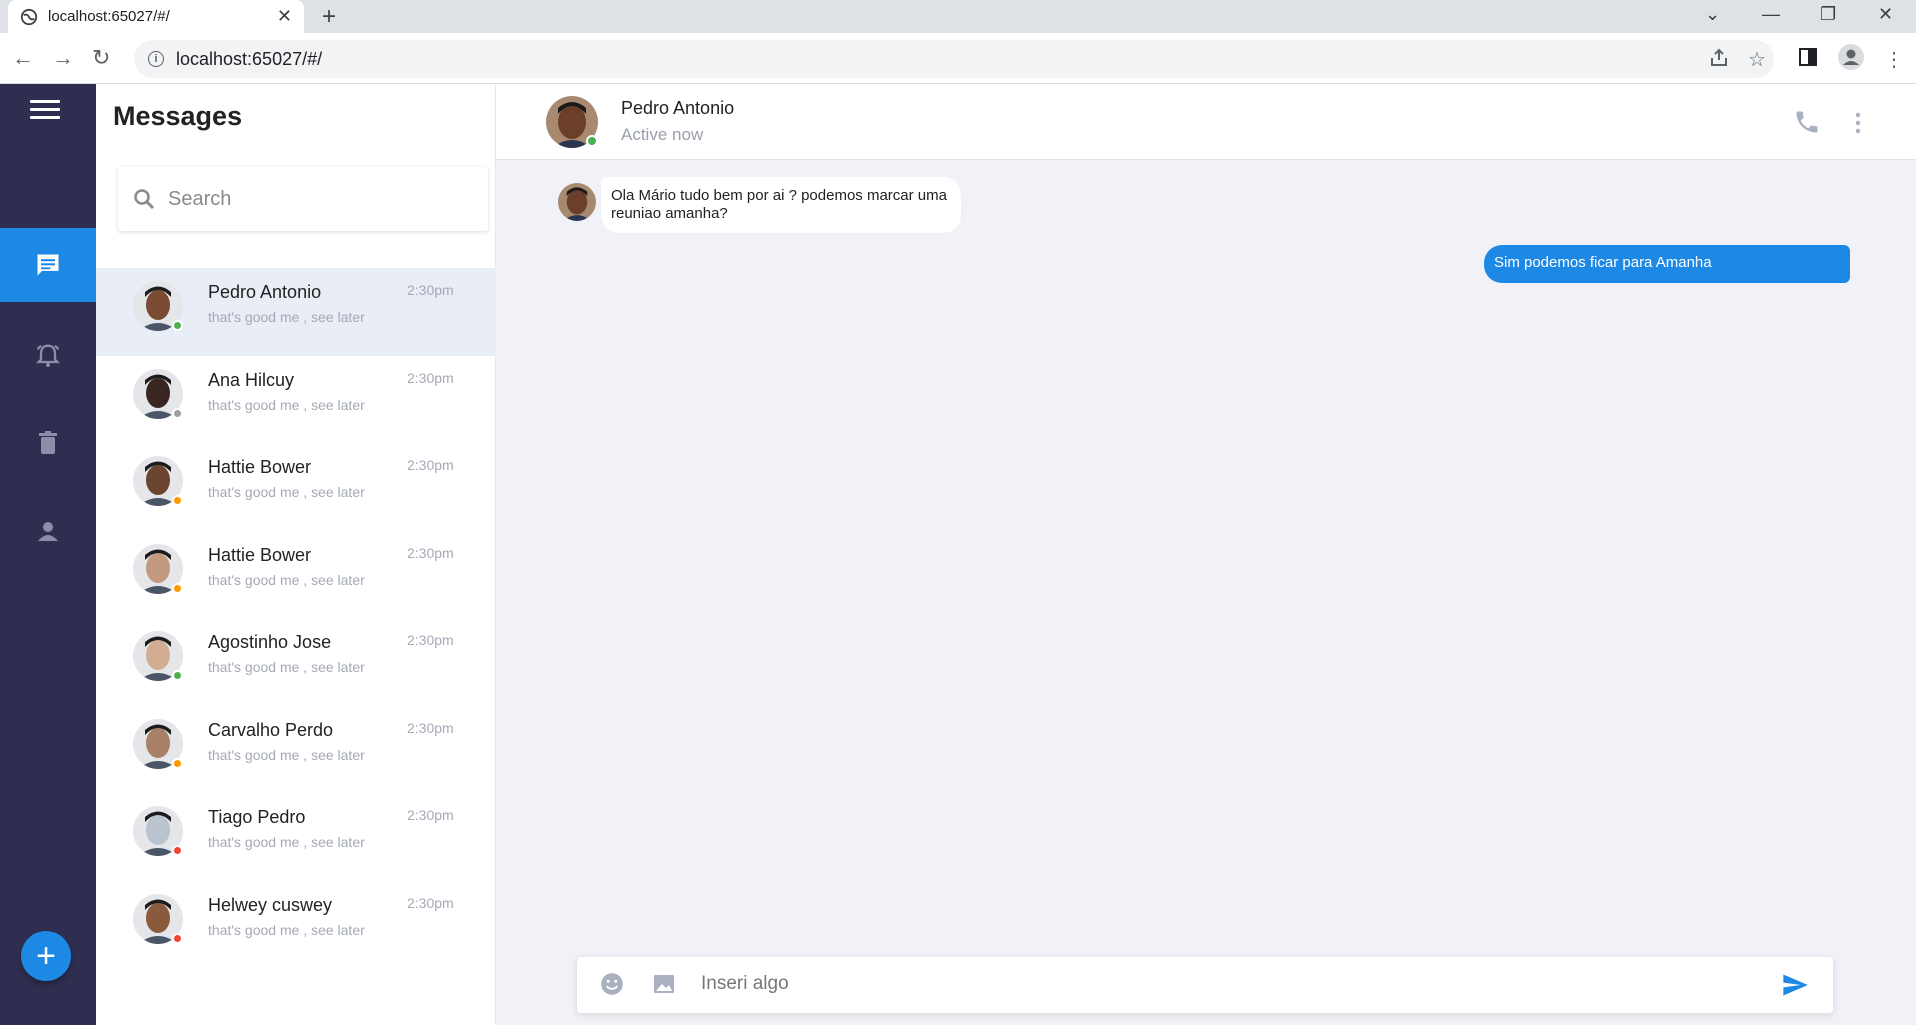 The image size is (1916, 1025). I want to click on back-icon: ←, so click(23, 58).